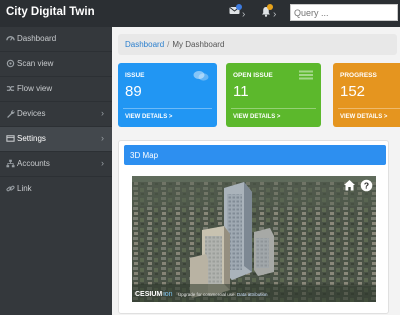 The width and height of the screenshot is (400, 315). Describe the element at coordinates (50, 12) in the screenshot. I see `app-title: City Digital Twin` at that location.